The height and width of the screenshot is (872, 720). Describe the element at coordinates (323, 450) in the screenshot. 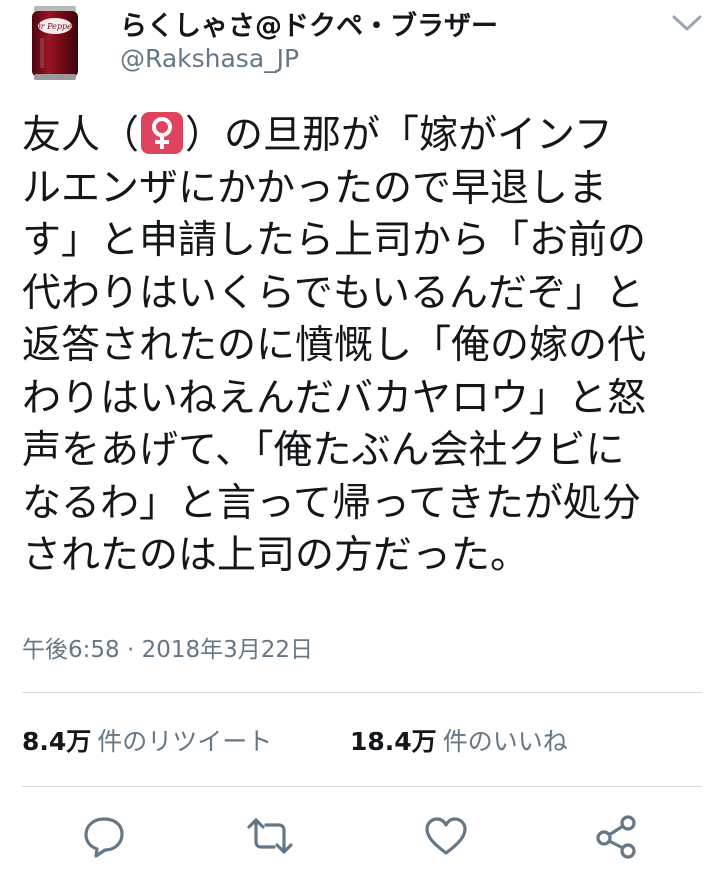

I see `tweet-line: 声をあげて、「俺たぶん会社クビに` at that location.